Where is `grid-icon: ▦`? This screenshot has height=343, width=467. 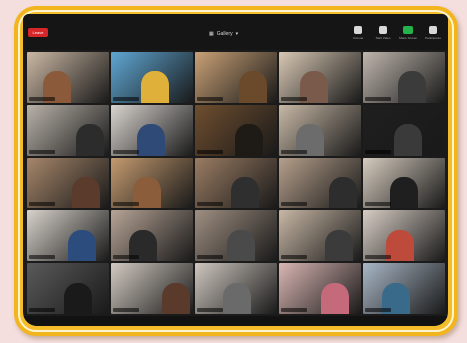
grid-icon: ▦ is located at coordinates (211, 34).